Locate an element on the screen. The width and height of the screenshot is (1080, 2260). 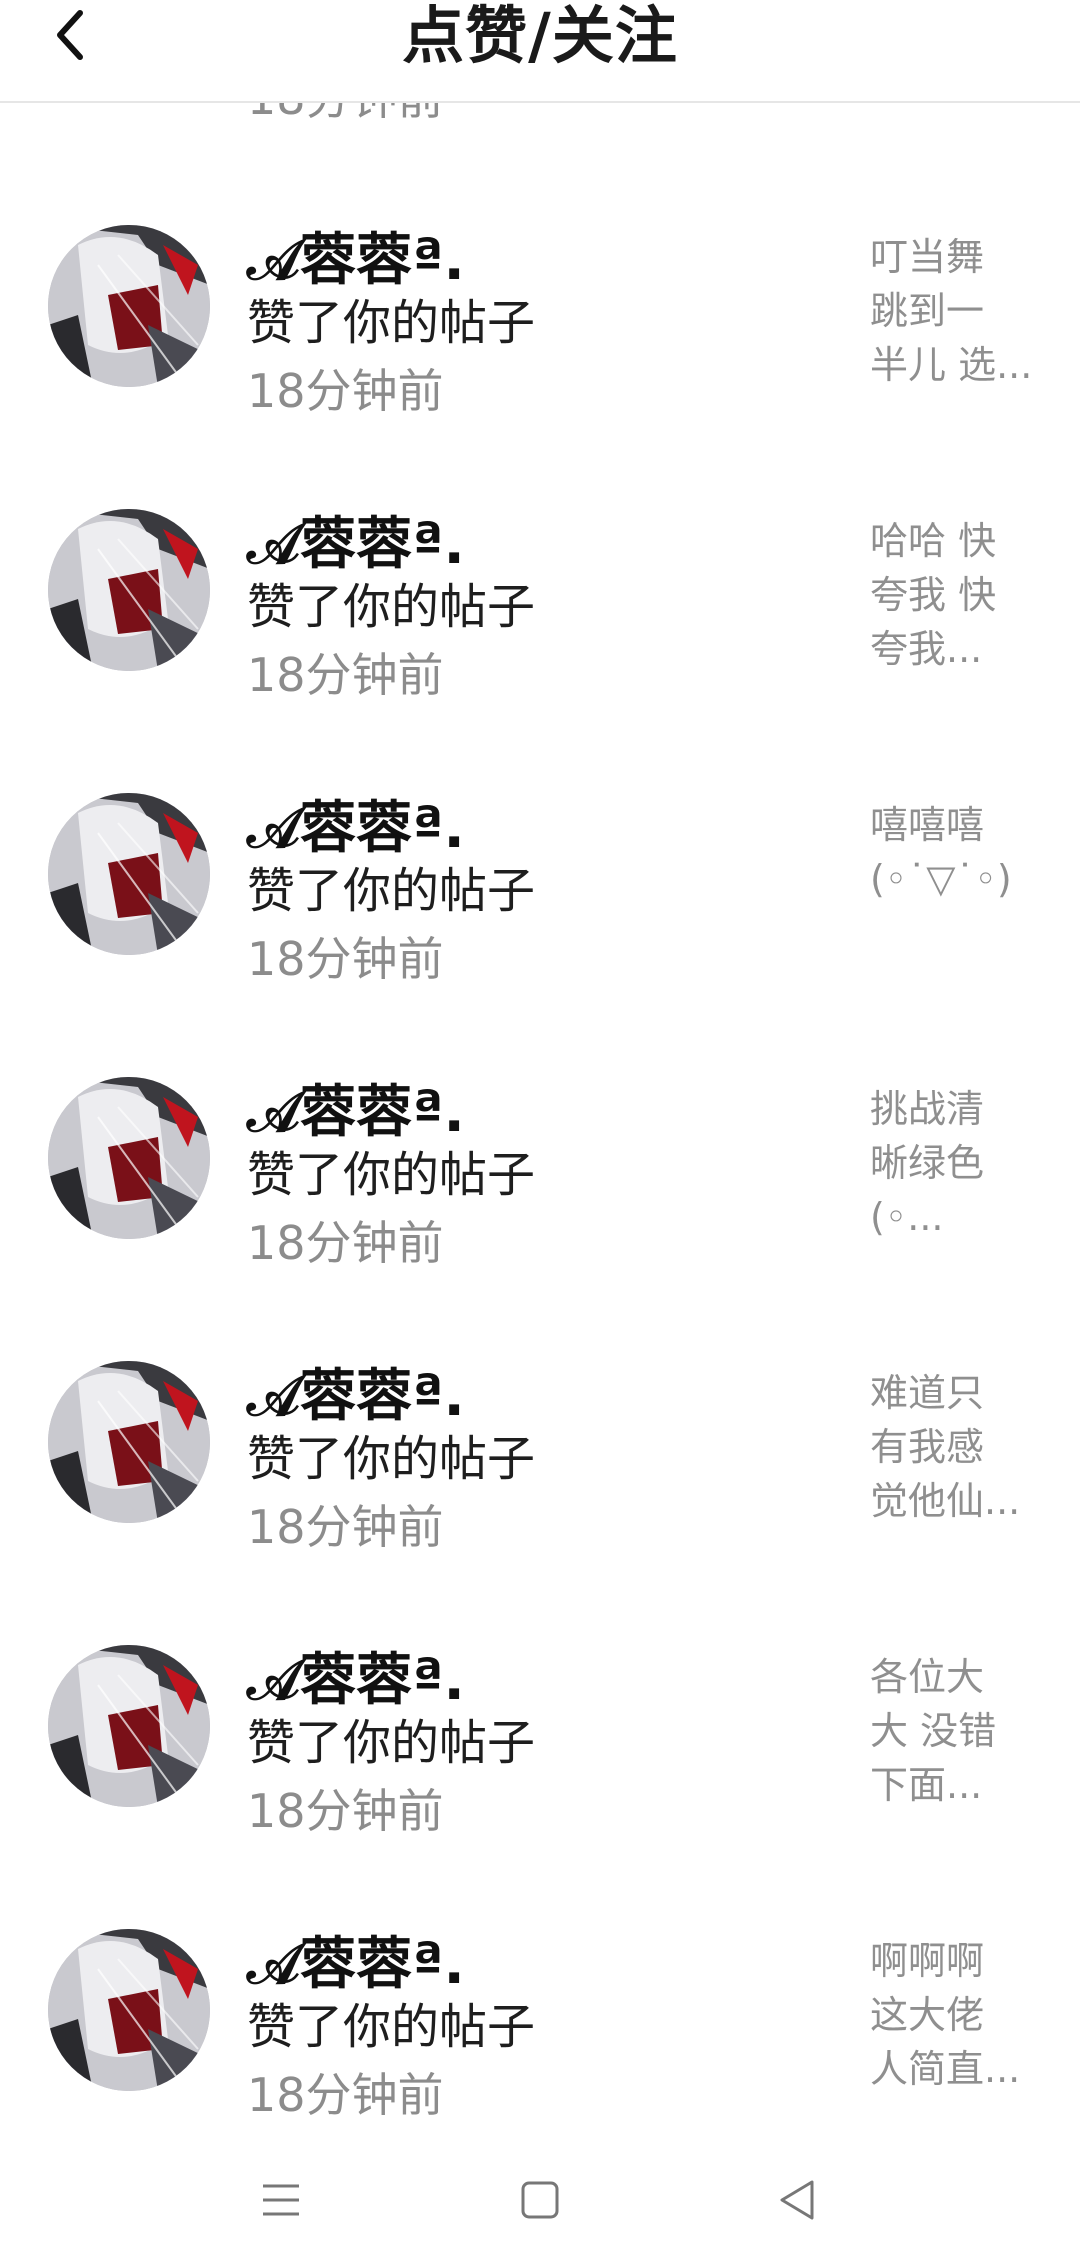
preview-line: 夸我 快 is located at coordinates (933, 595).